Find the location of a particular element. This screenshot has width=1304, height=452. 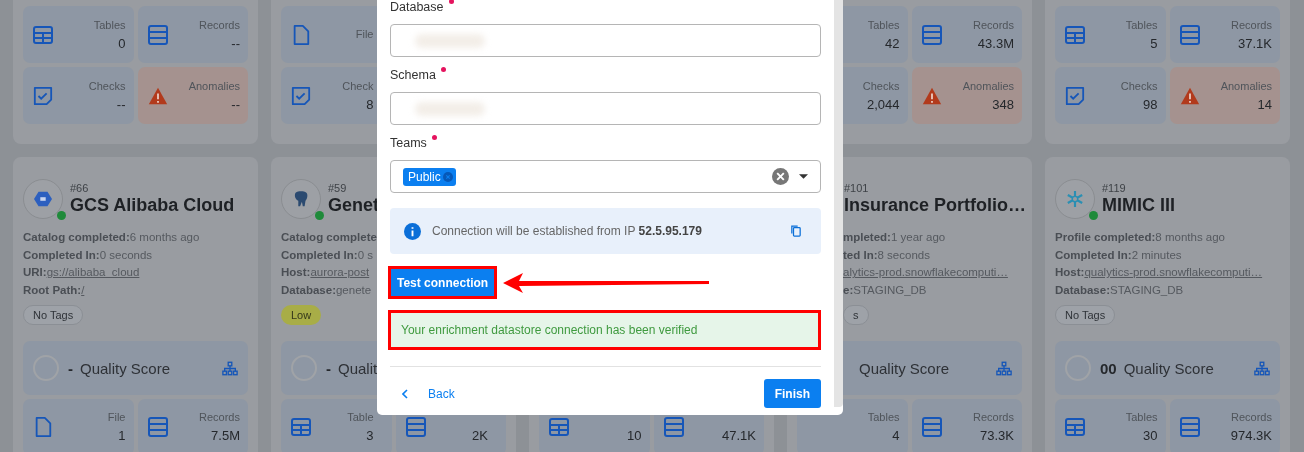

card-title: MIMIC III is located at coordinates (1138, 205).